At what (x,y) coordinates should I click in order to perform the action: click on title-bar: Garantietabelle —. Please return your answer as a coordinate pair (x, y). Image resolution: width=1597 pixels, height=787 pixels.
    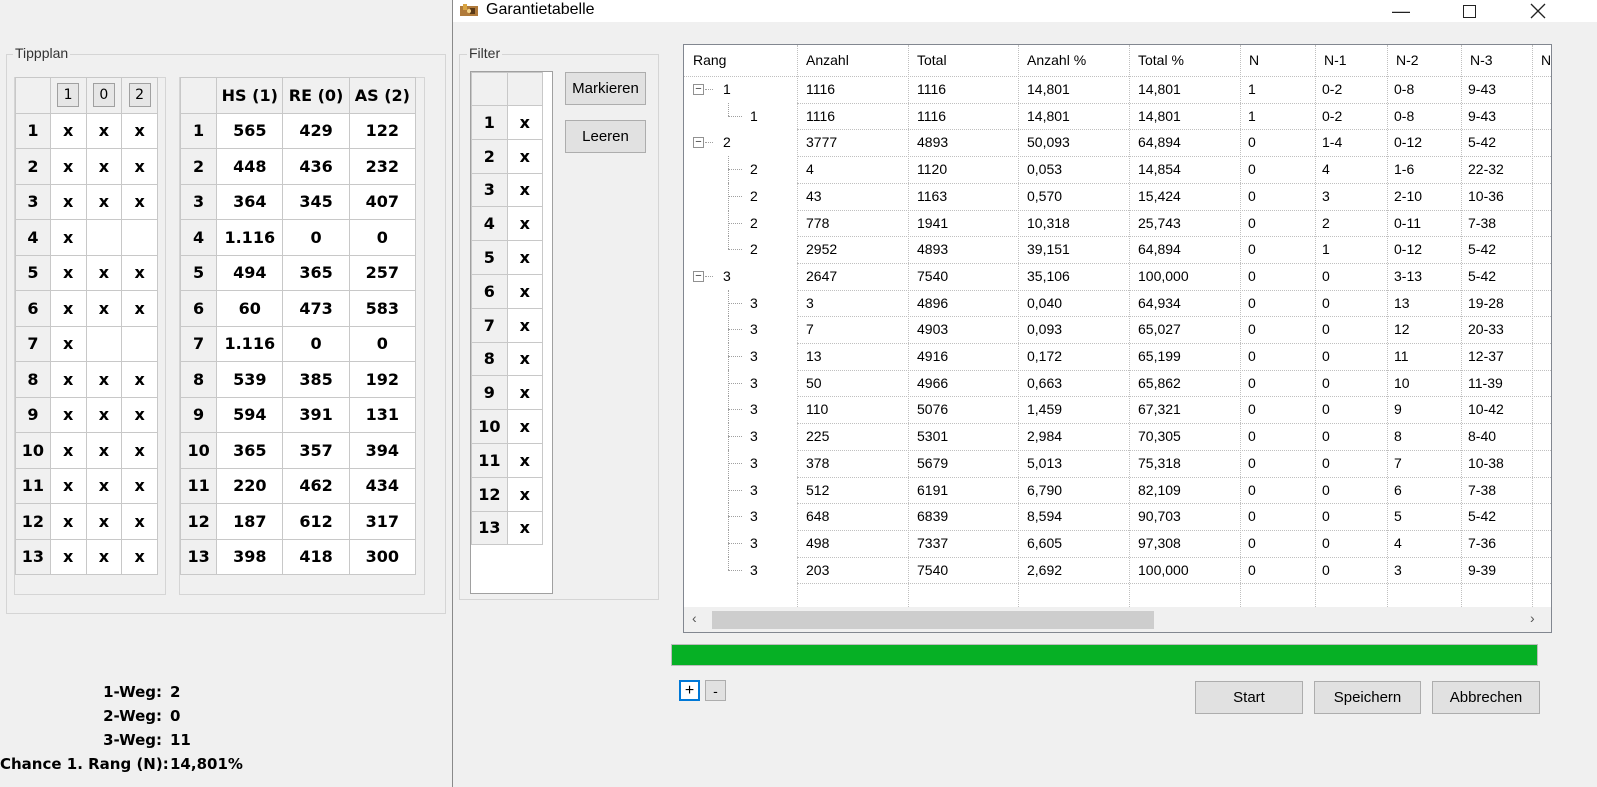
    Looking at the image, I should click on (1025, 11).